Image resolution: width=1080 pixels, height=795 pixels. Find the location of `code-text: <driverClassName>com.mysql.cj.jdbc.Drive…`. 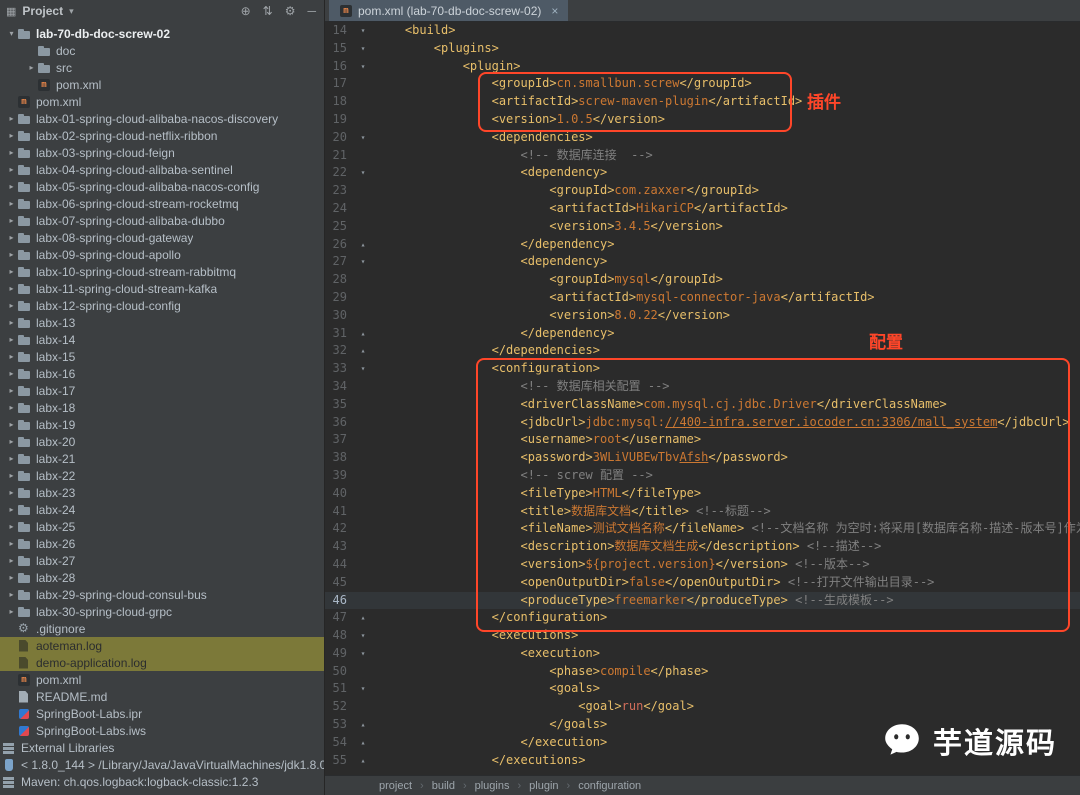

code-text: <driverClassName>com.mysql.cj.jdbc.Drive… is located at coordinates (660, 405).